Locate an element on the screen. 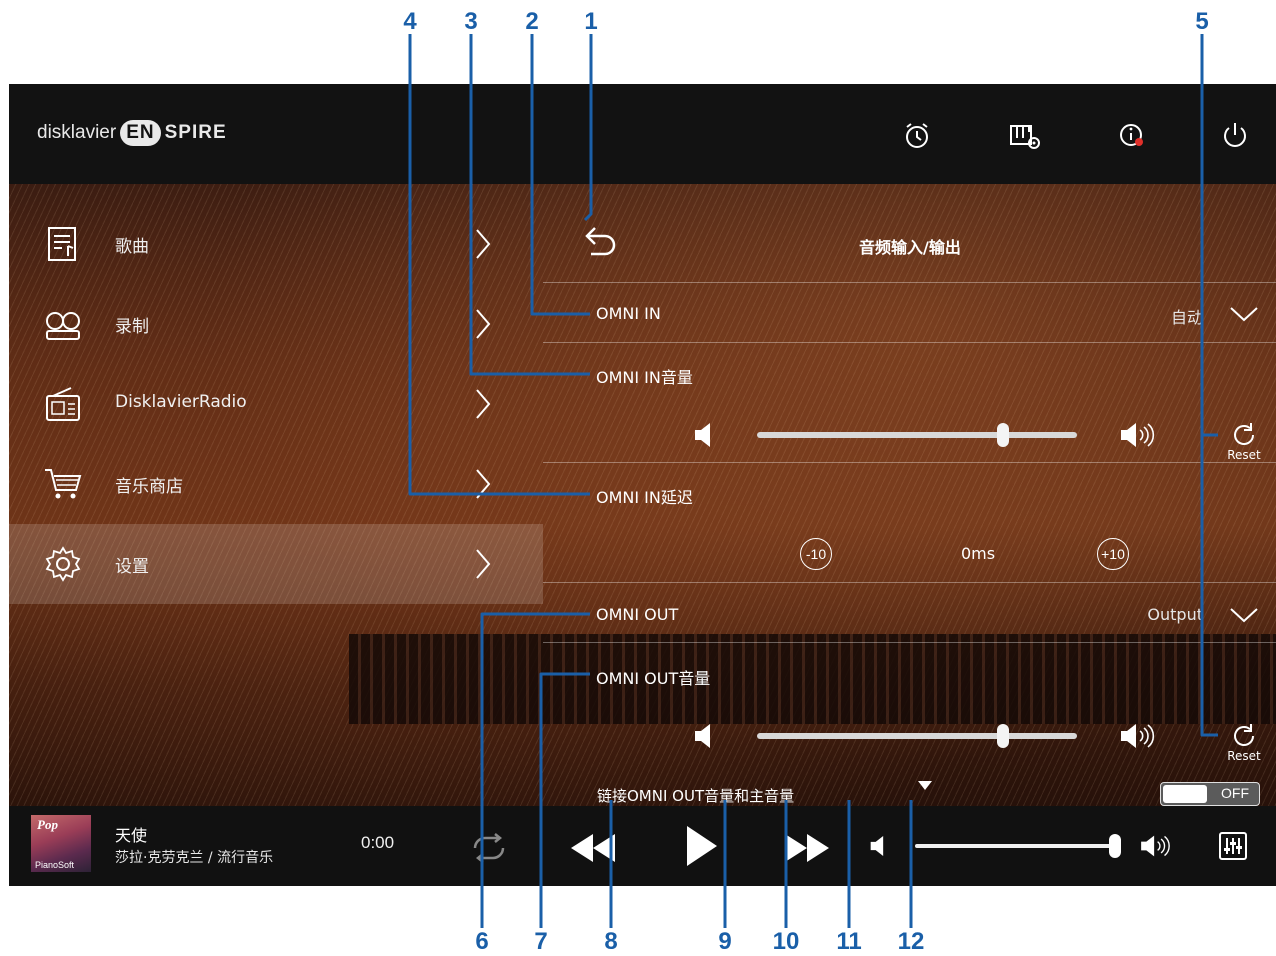  gear-icon is located at coordinates (63, 564).